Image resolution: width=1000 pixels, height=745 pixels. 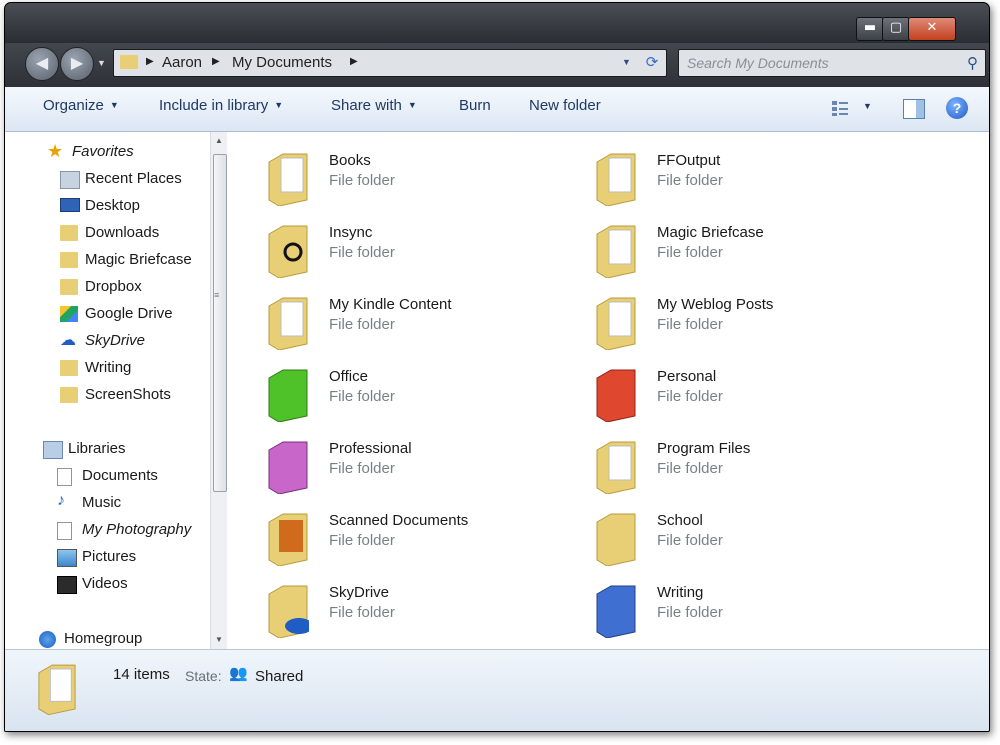 I want to click on sidebar-item-label: Pictures, so click(x=109, y=556).